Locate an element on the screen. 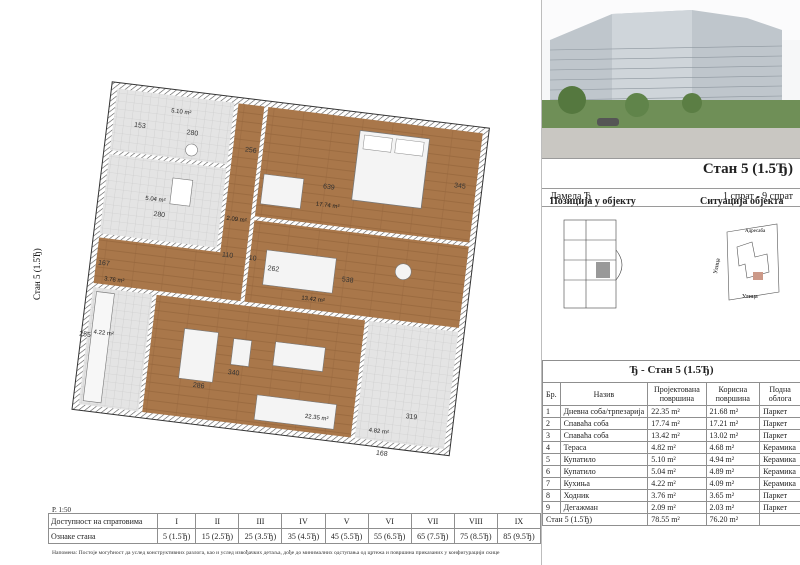  dim-10: 10 is located at coordinates (252, 259).